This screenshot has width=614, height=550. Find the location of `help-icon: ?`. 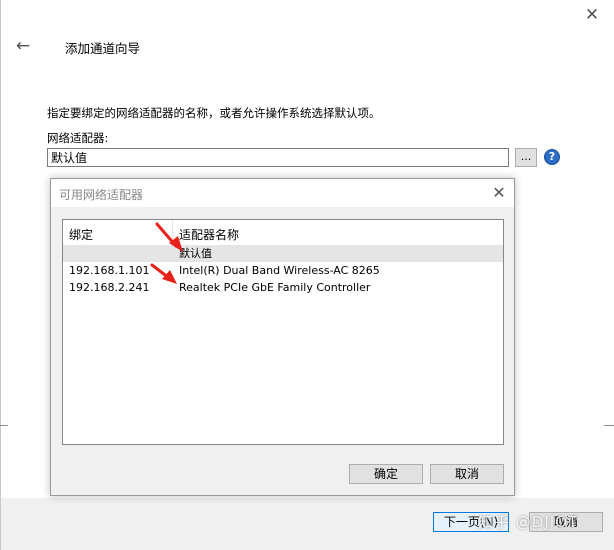

help-icon: ? is located at coordinates (552, 157).